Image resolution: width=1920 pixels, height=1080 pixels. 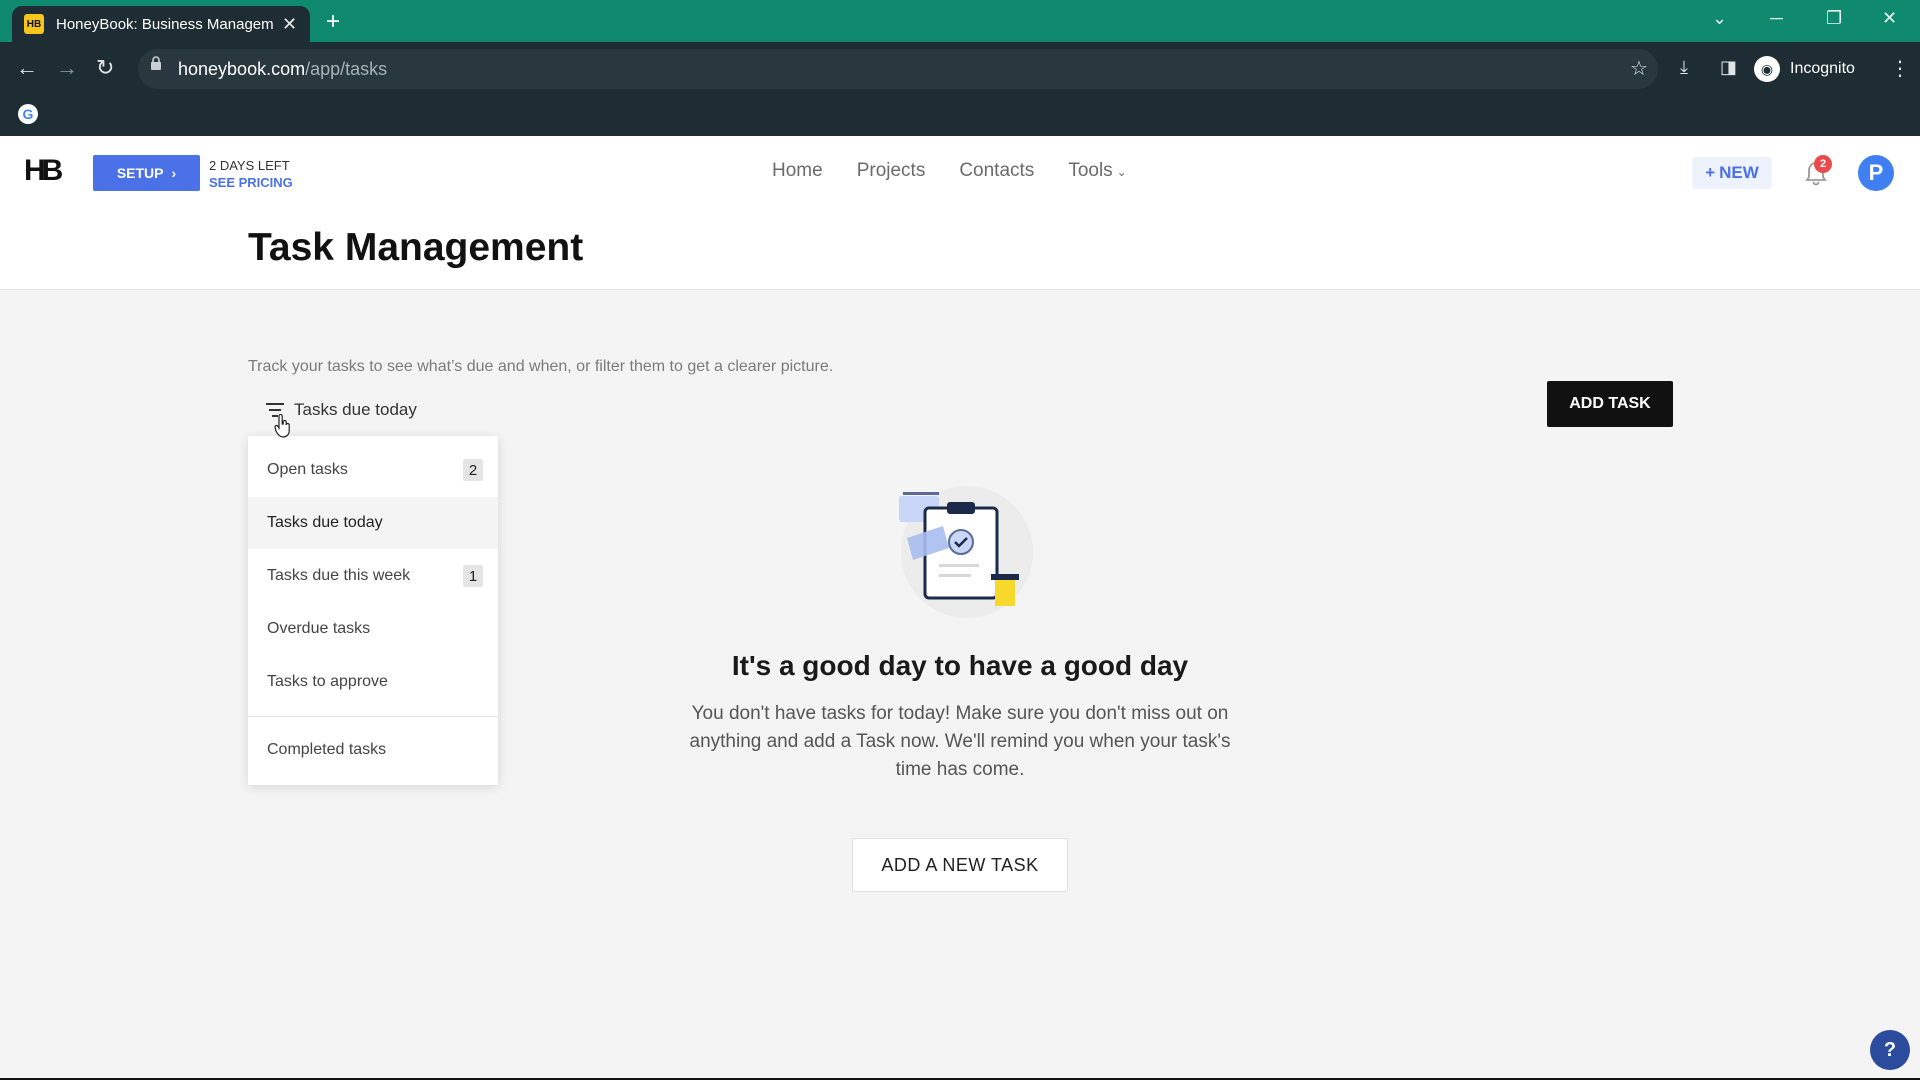 What do you see at coordinates (1121, 172) in the screenshot?
I see `chevron-down-icon: ⌄` at bounding box center [1121, 172].